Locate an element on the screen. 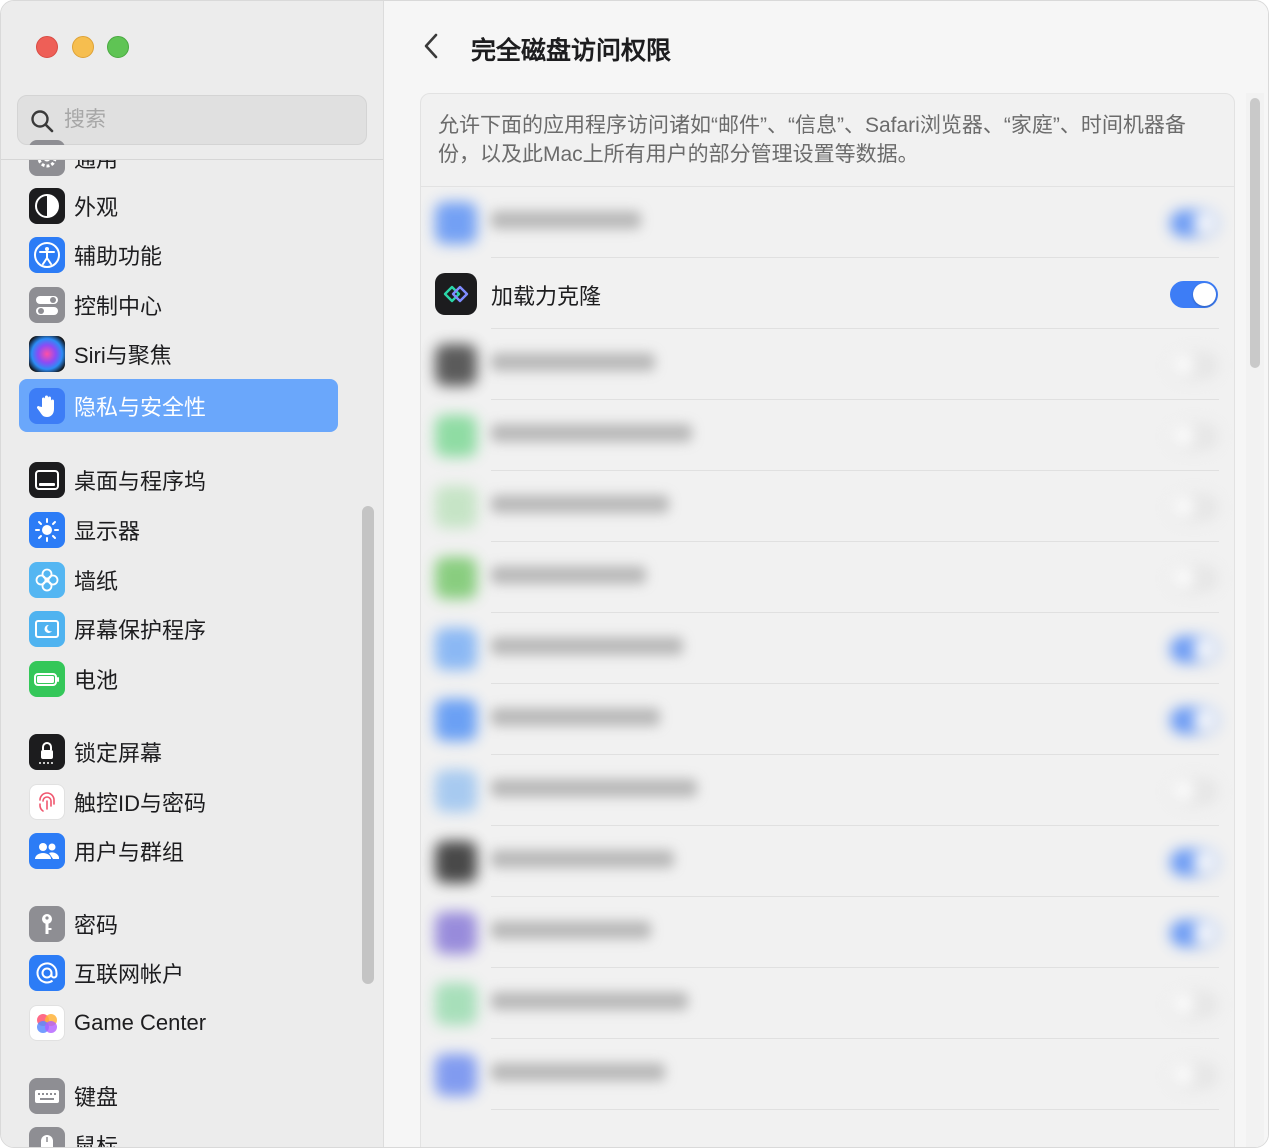 The width and height of the screenshot is (1269, 1148). back-chevron-icon is located at coordinates (431, 46).